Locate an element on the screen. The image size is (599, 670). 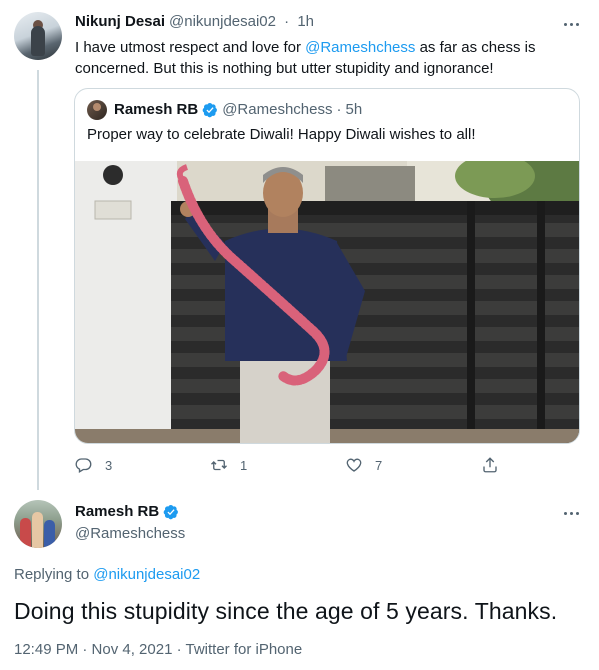
share-icon is located at coordinates (490, 465).